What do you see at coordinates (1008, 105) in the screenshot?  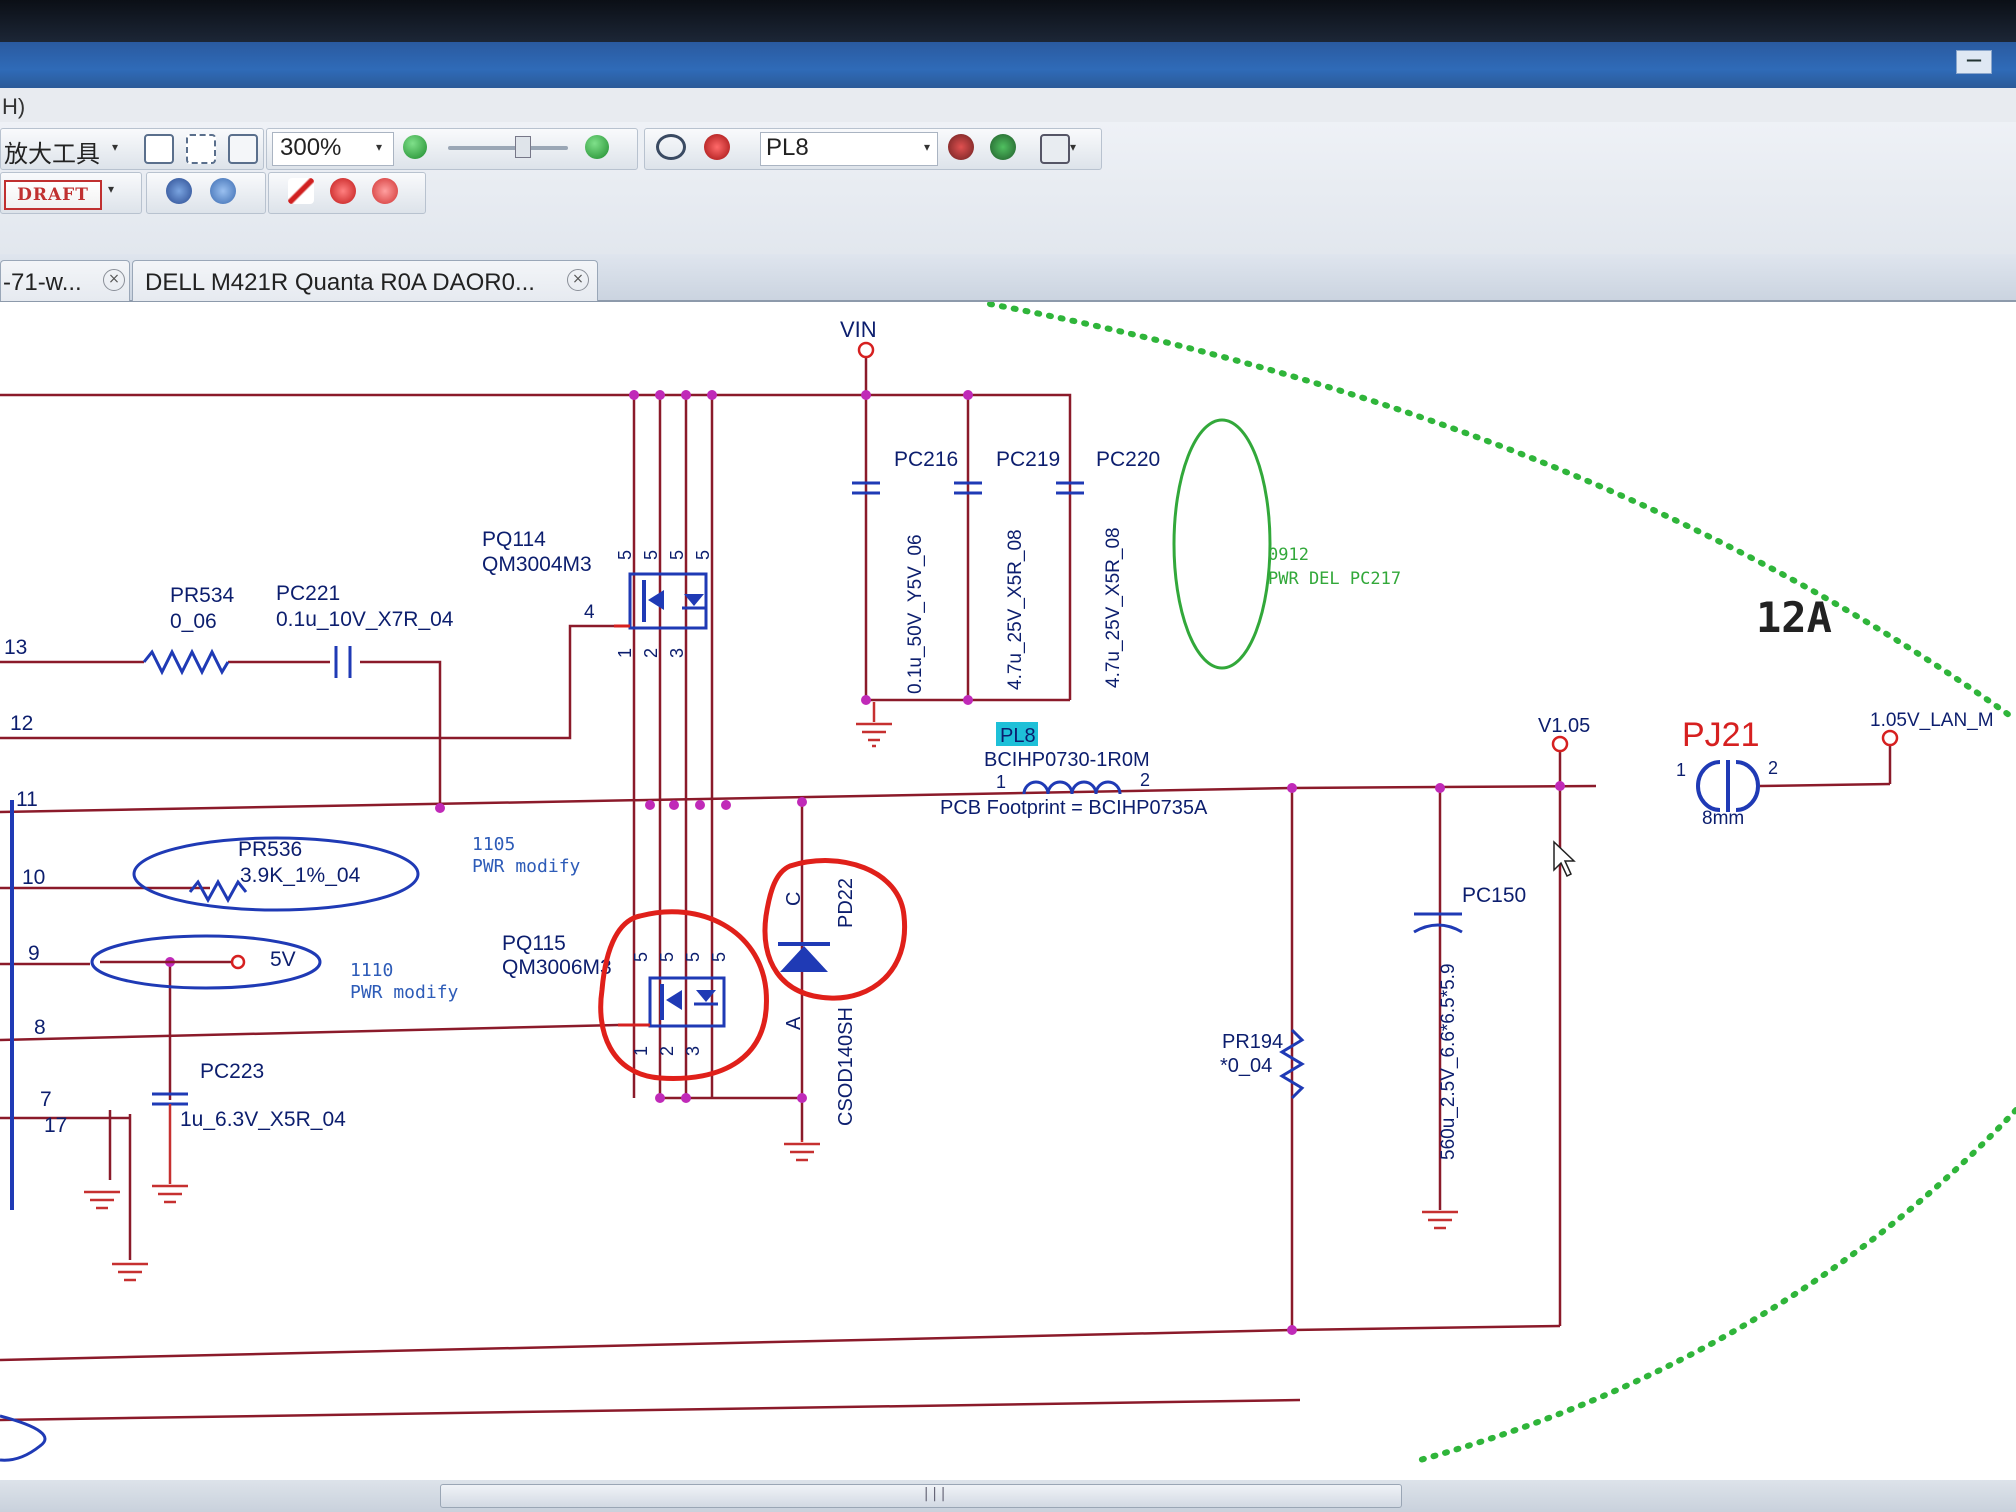 I see `menu-bar` at bounding box center [1008, 105].